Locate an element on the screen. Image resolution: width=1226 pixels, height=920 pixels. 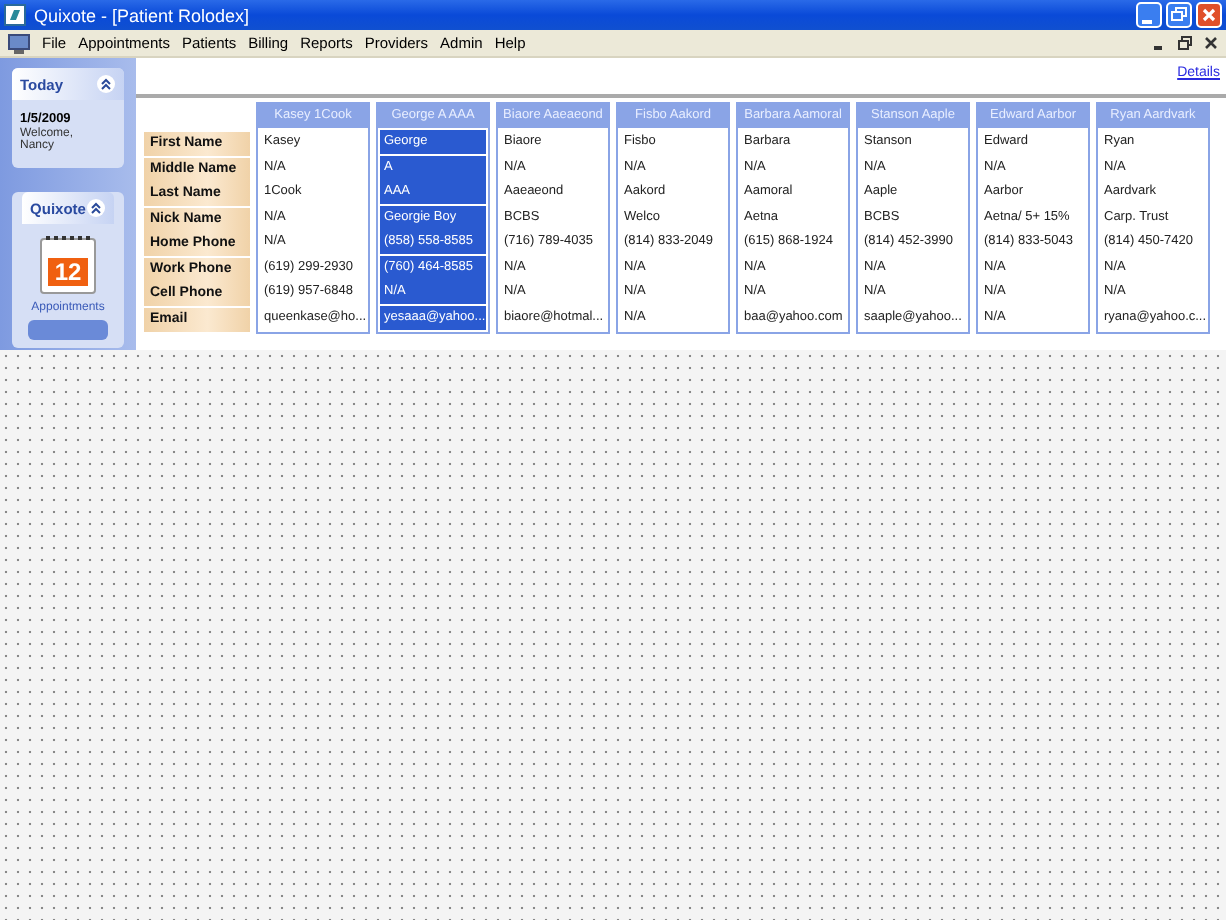
minimize-icon is located at coordinates (1149, 15).